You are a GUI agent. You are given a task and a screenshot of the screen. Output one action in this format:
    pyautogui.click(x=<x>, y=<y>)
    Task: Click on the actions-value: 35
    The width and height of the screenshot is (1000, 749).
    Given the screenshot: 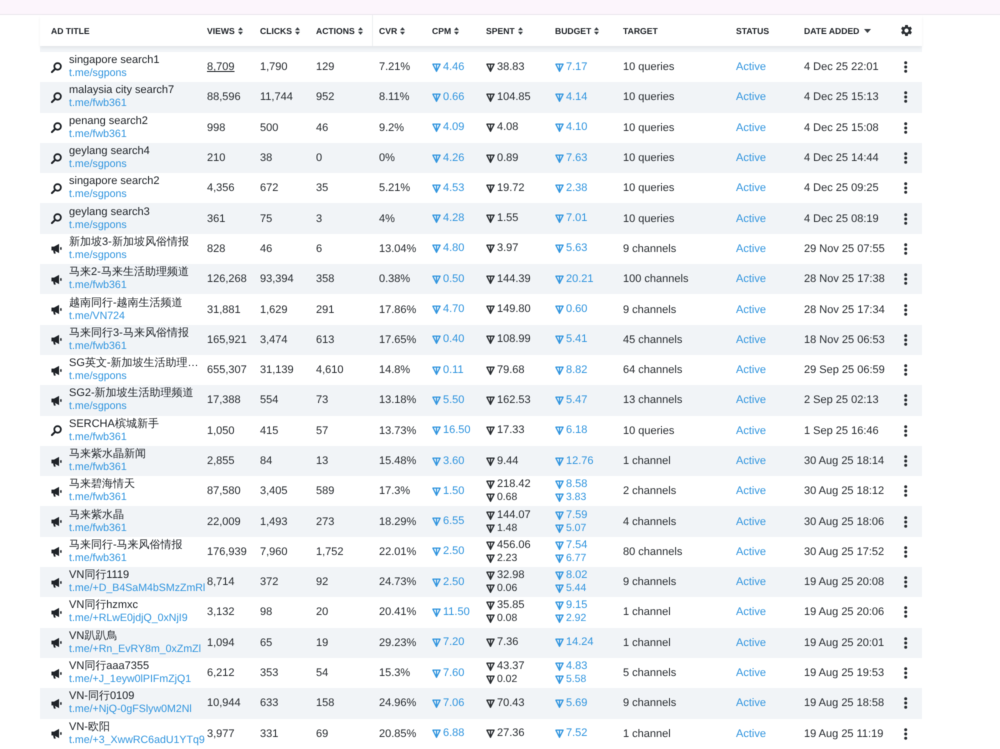 What is the action you would take?
    pyautogui.click(x=322, y=188)
    